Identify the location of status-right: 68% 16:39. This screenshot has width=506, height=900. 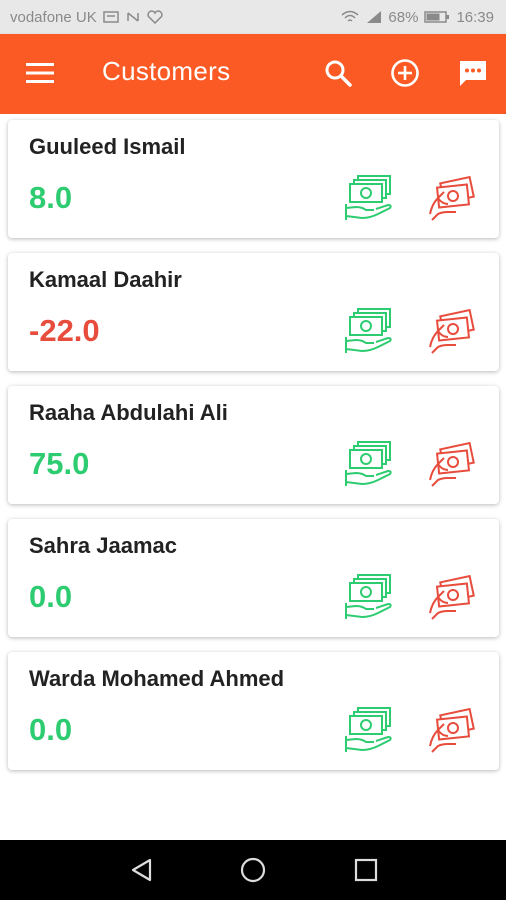
(417, 17).